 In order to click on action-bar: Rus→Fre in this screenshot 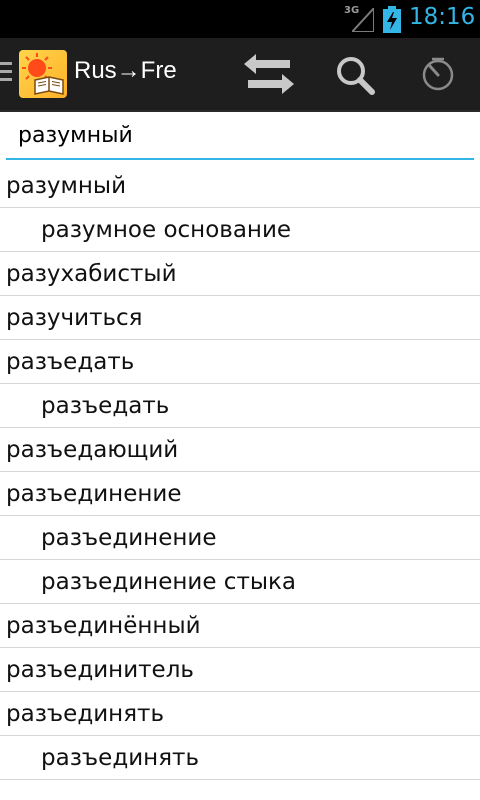, I will do `click(240, 75)`.